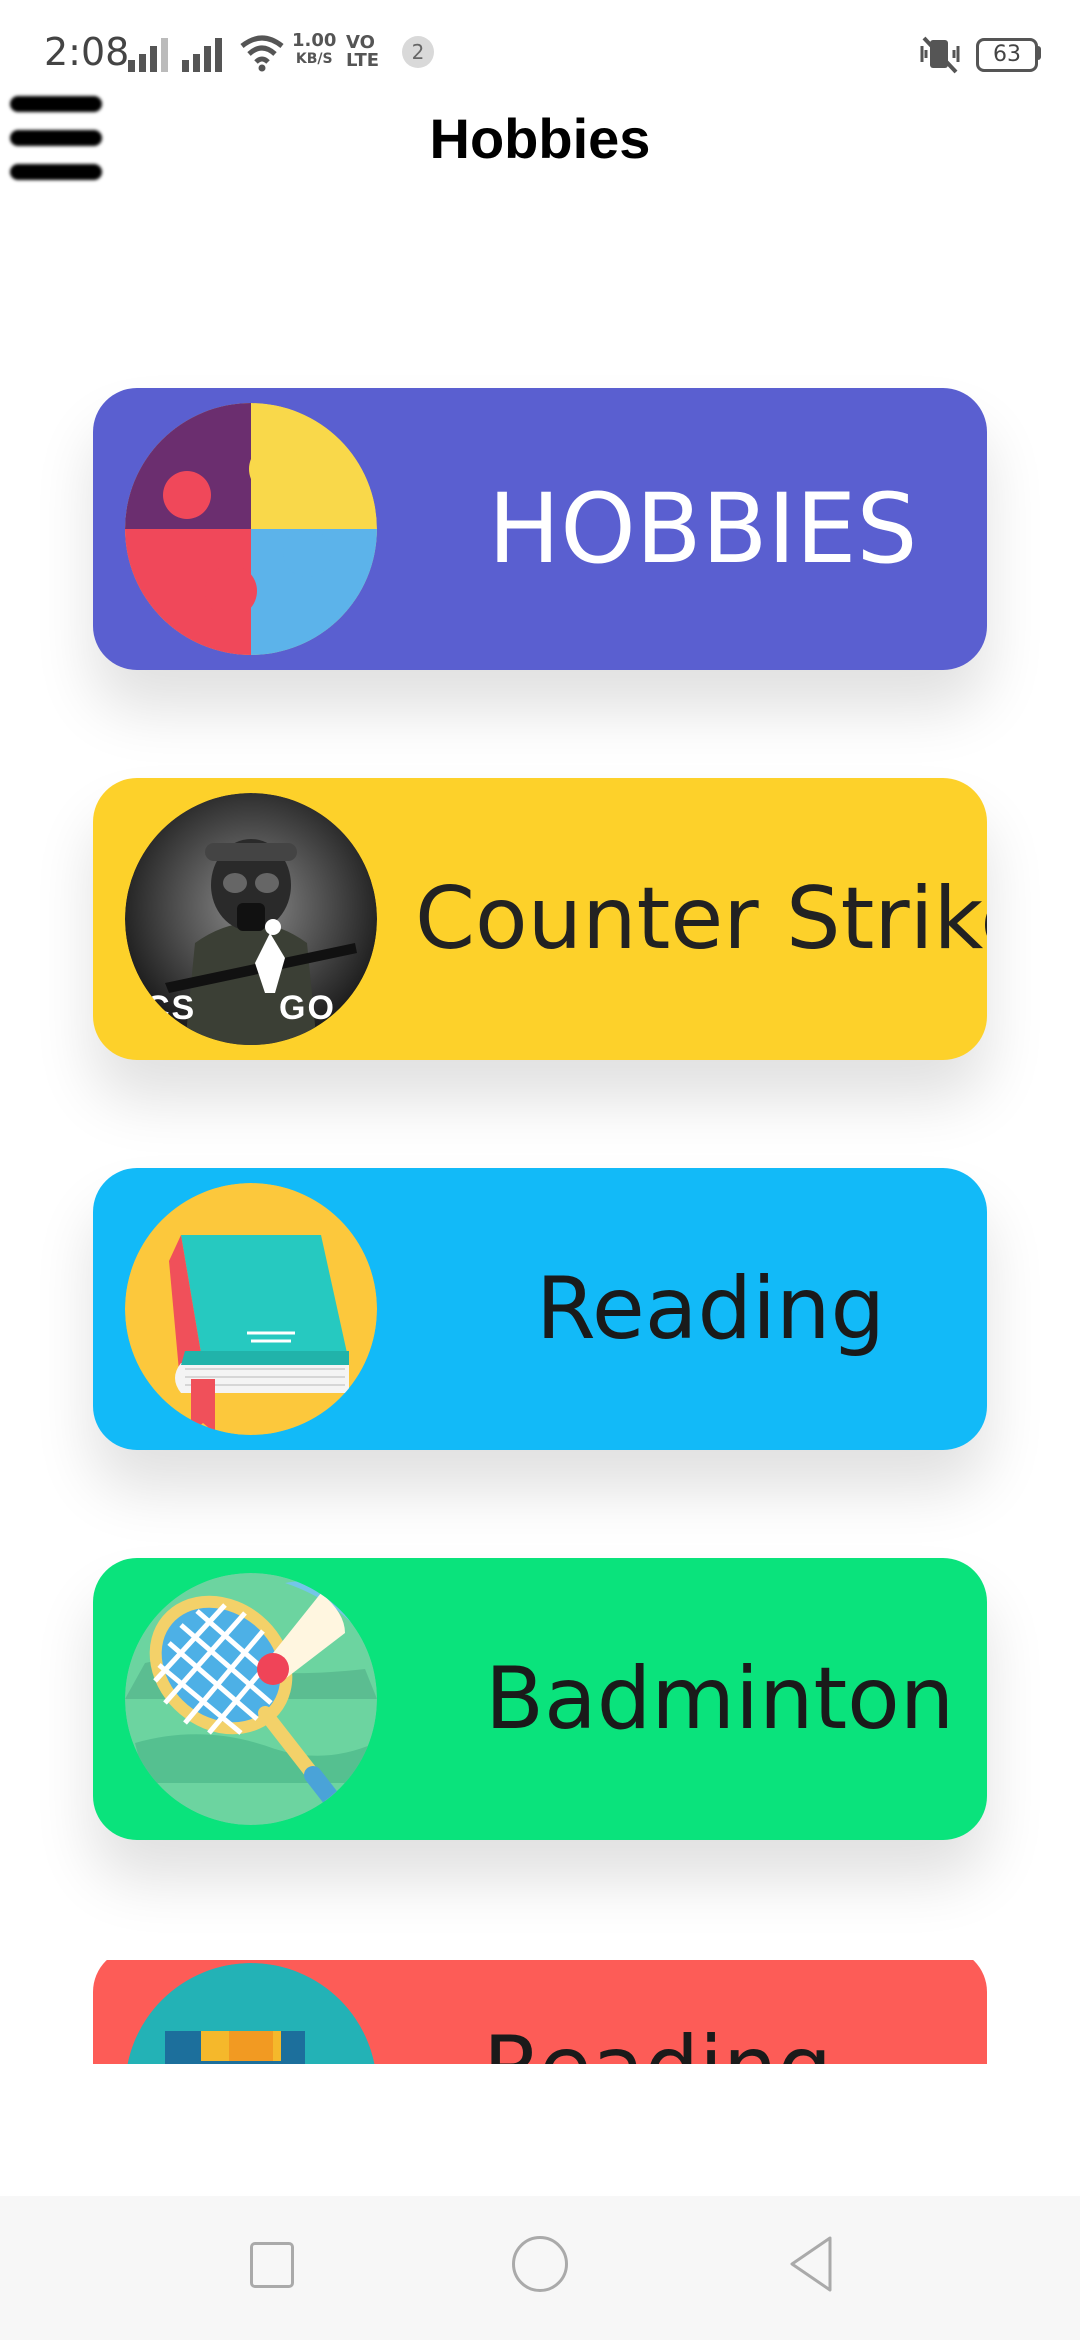  I want to click on csgo-logo-right: GO, so click(307, 1008).